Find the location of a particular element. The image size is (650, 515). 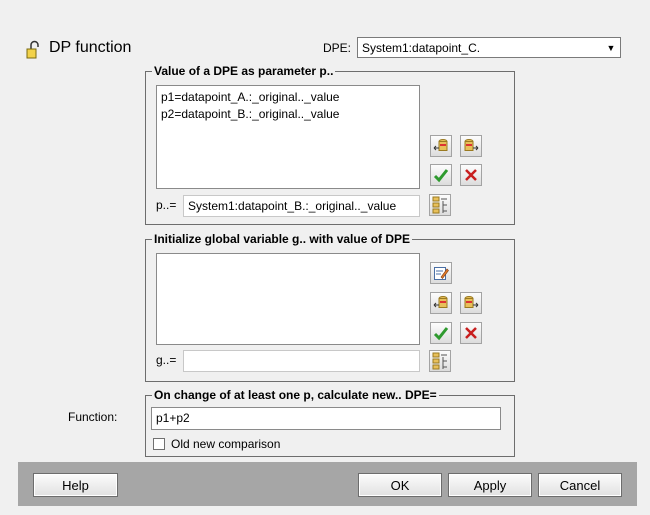

help-button: Help is located at coordinates (75, 485).